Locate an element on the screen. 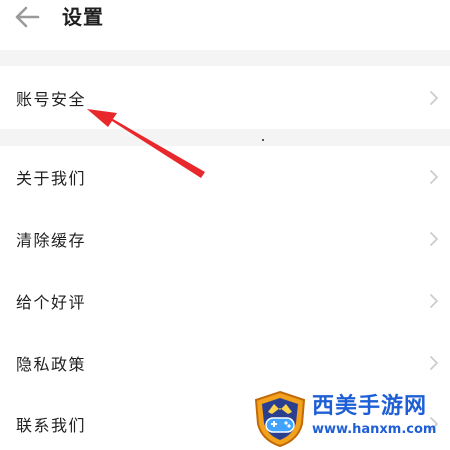 This screenshot has width=450, height=450. top-bar: 设置 is located at coordinates (225, 24).